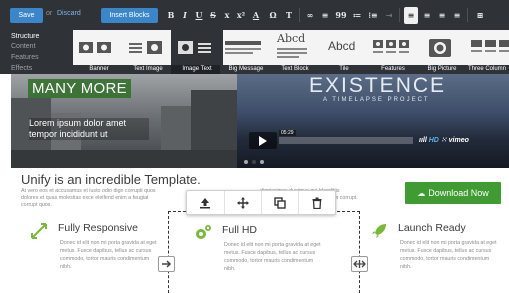 The height and width of the screenshot is (293, 509). Describe the element at coordinates (171, 15) in the screenshot. I see `bold-button: B` at that location.